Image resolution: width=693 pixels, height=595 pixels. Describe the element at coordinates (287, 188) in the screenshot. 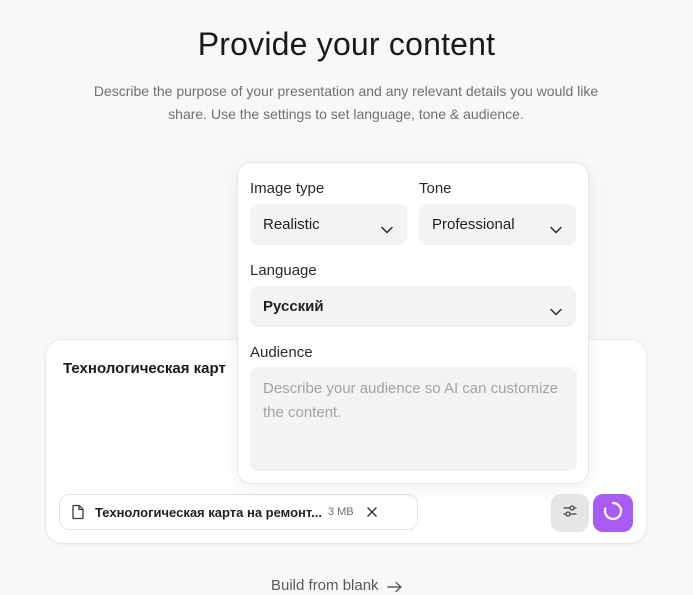

I see `image-type-label: Image type` at that location.